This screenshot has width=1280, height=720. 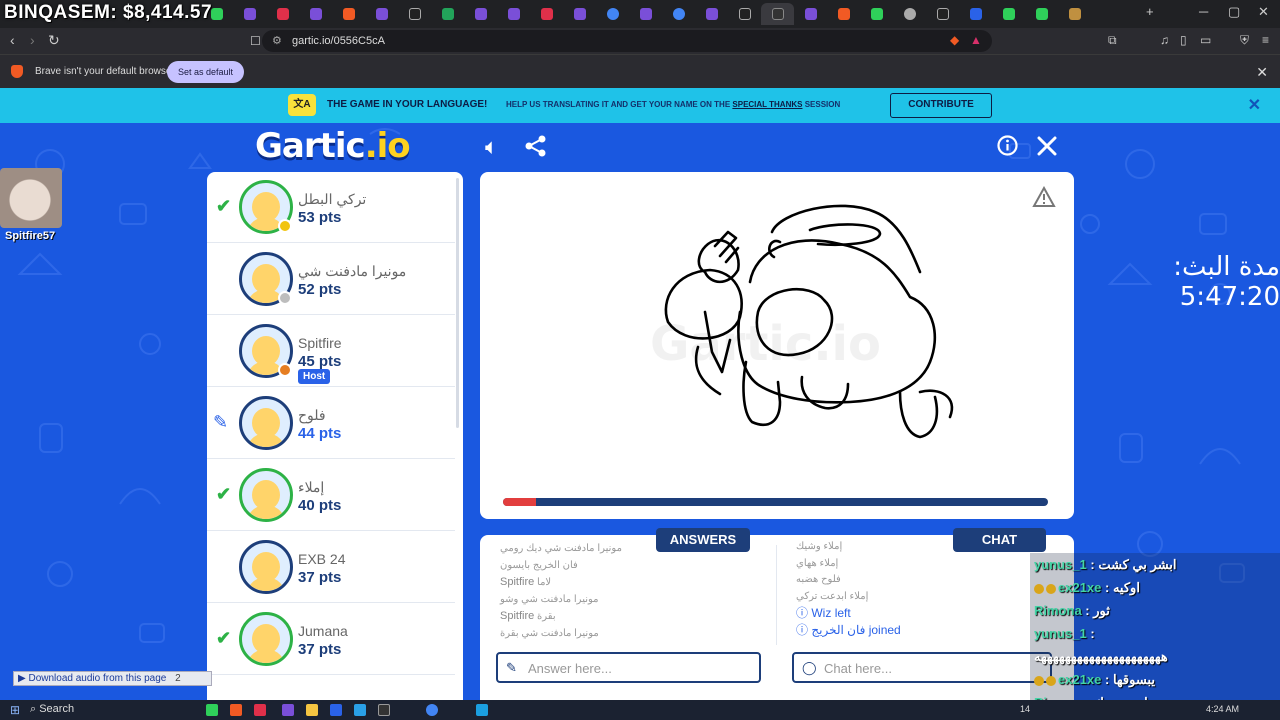 I want to click on site-info-icon: ⚙, so click(x=277, y=41).